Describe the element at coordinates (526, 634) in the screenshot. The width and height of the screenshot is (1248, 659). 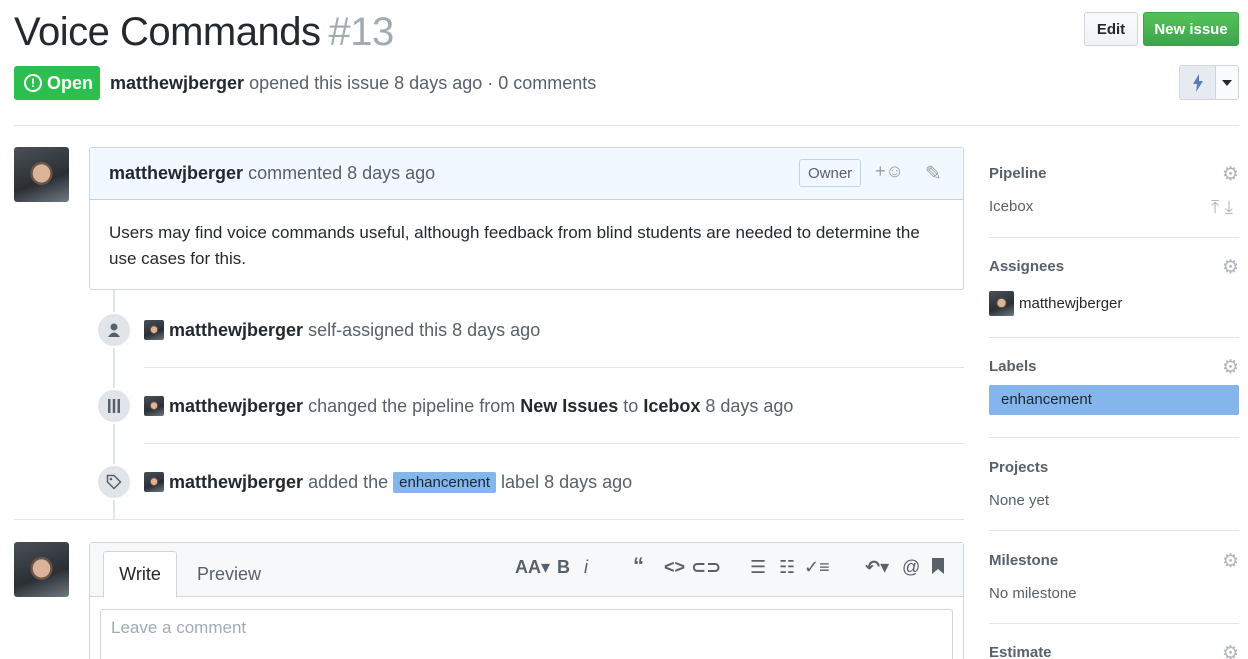
I see `comment-input` at that location.